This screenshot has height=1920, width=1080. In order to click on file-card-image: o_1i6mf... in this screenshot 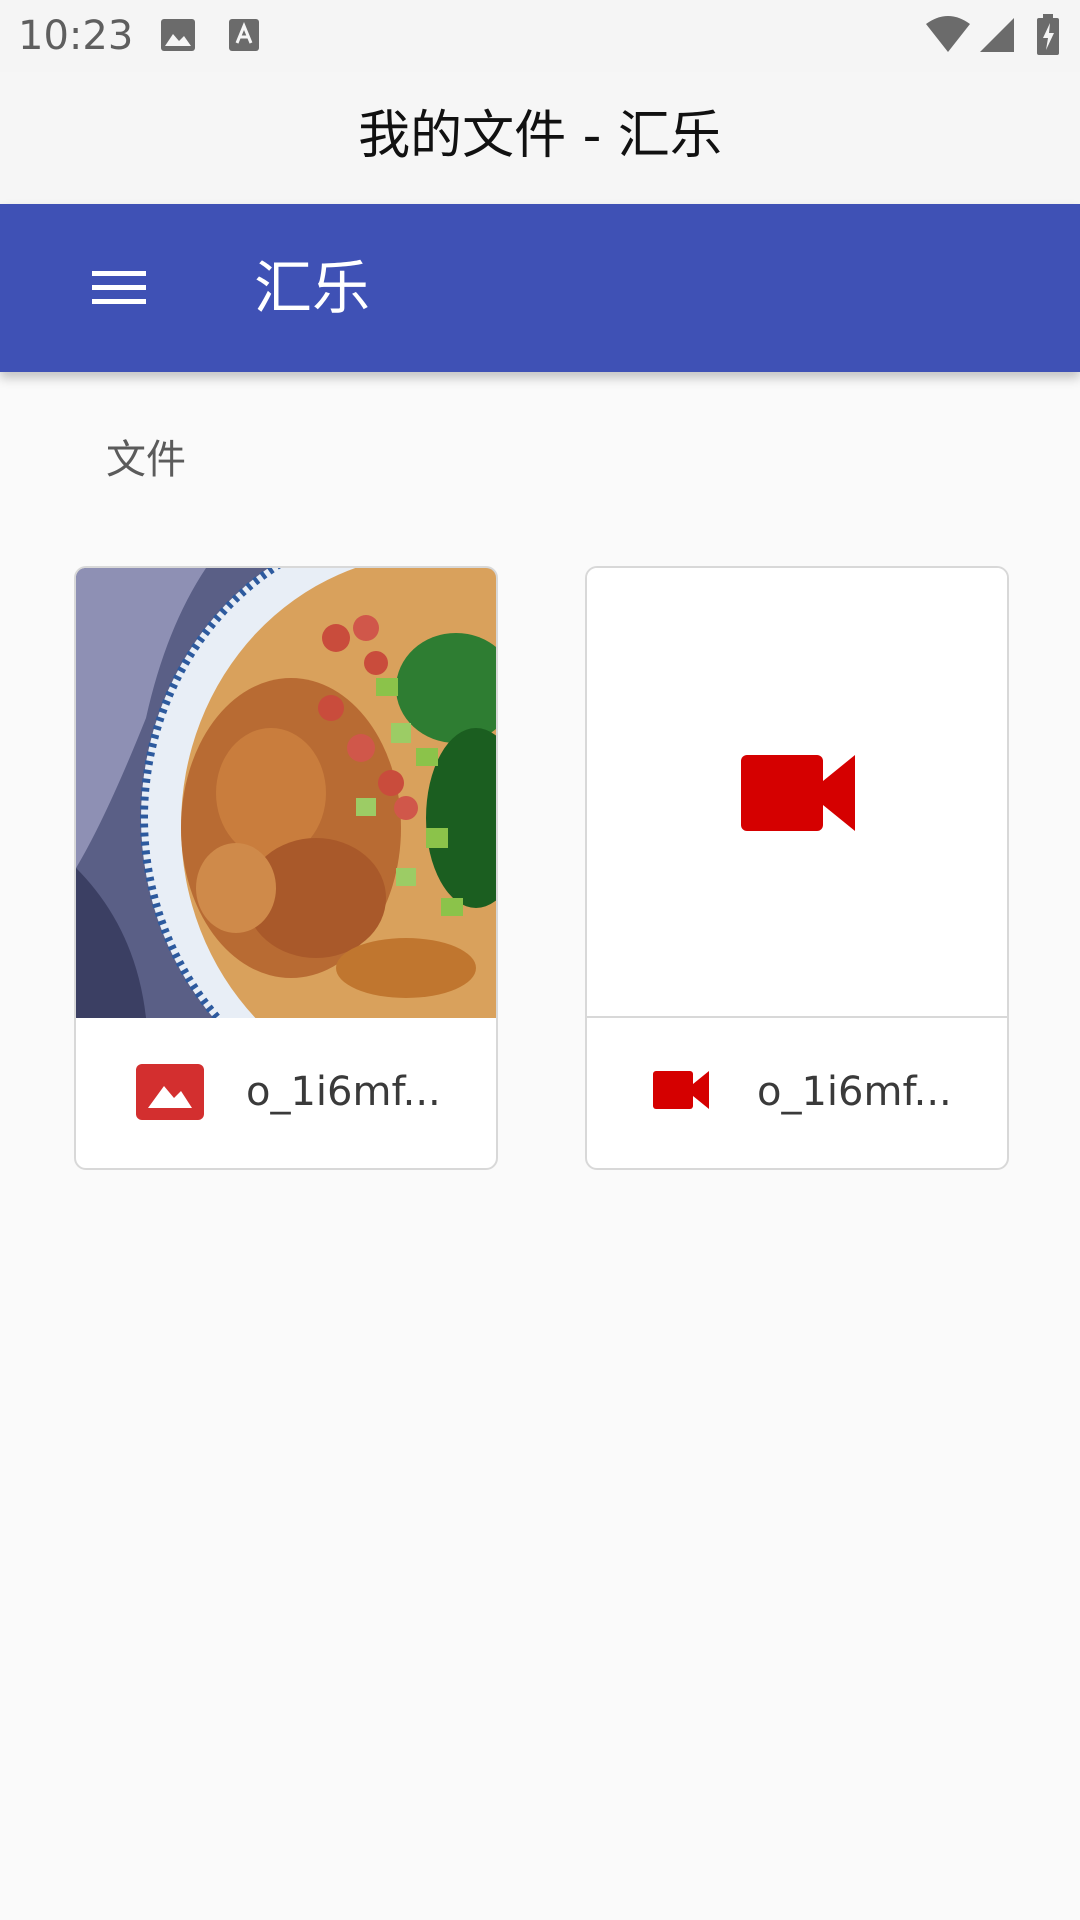, I will do `click(286, 868)`.